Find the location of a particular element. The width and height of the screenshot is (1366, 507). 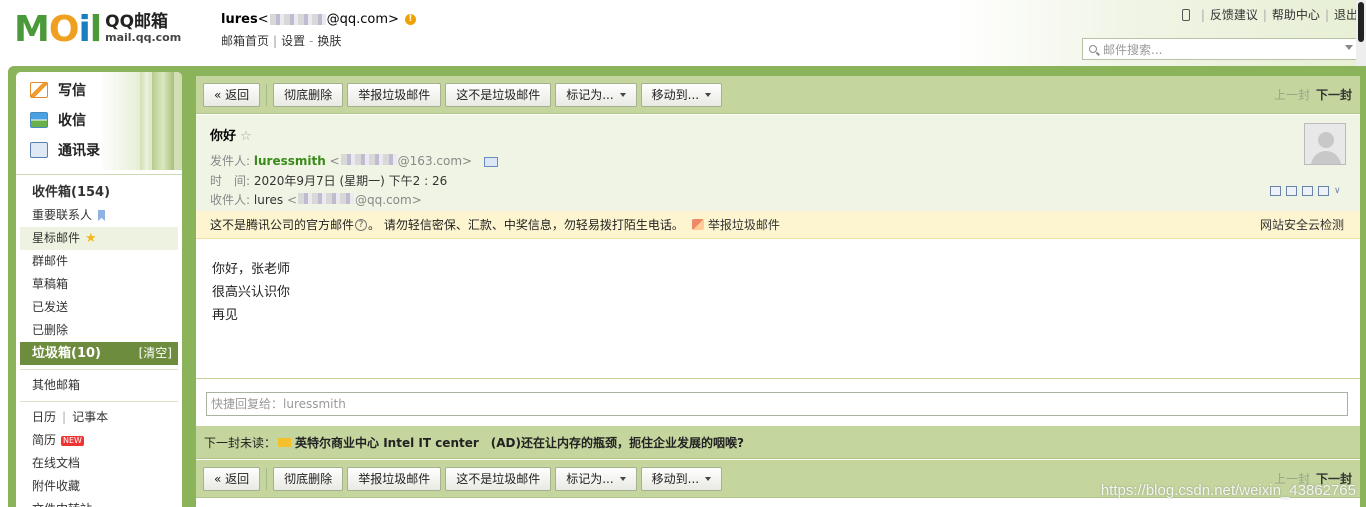

compose-button: 写信 is located at coordinates (58, 90).